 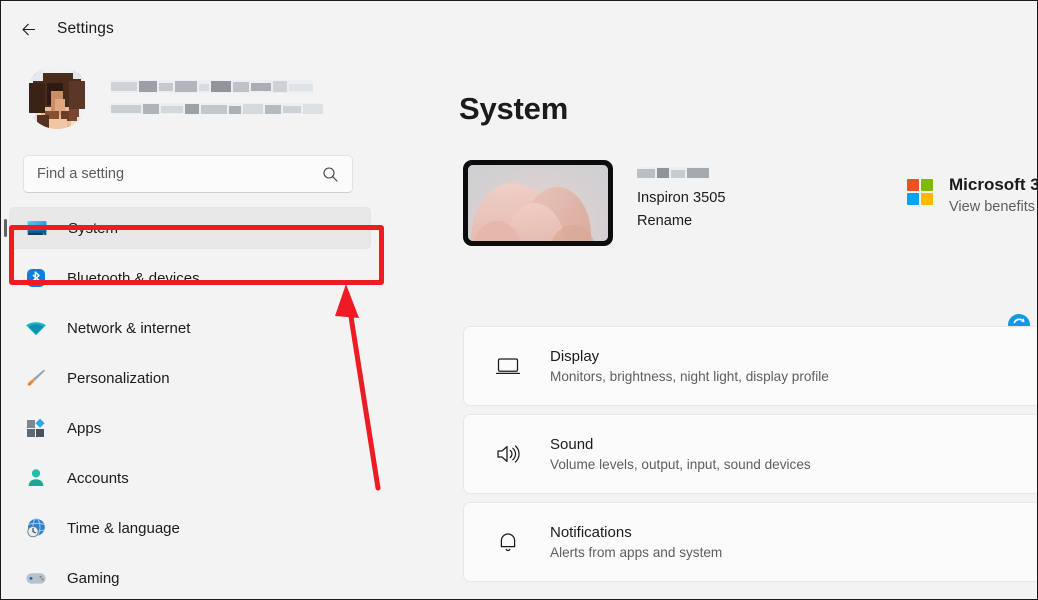 I want to click on sidebar-item-label: Personalization, so click(x=118, y=378).